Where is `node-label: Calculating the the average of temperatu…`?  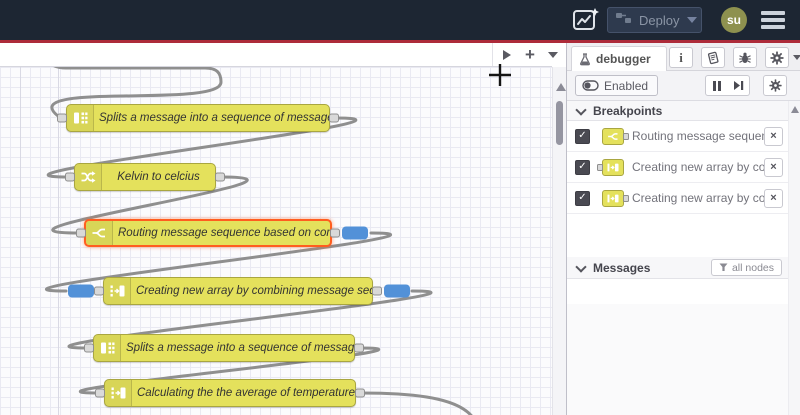 node-label: Calculating the the average of temperatu… is located at coordinates (246, 393).